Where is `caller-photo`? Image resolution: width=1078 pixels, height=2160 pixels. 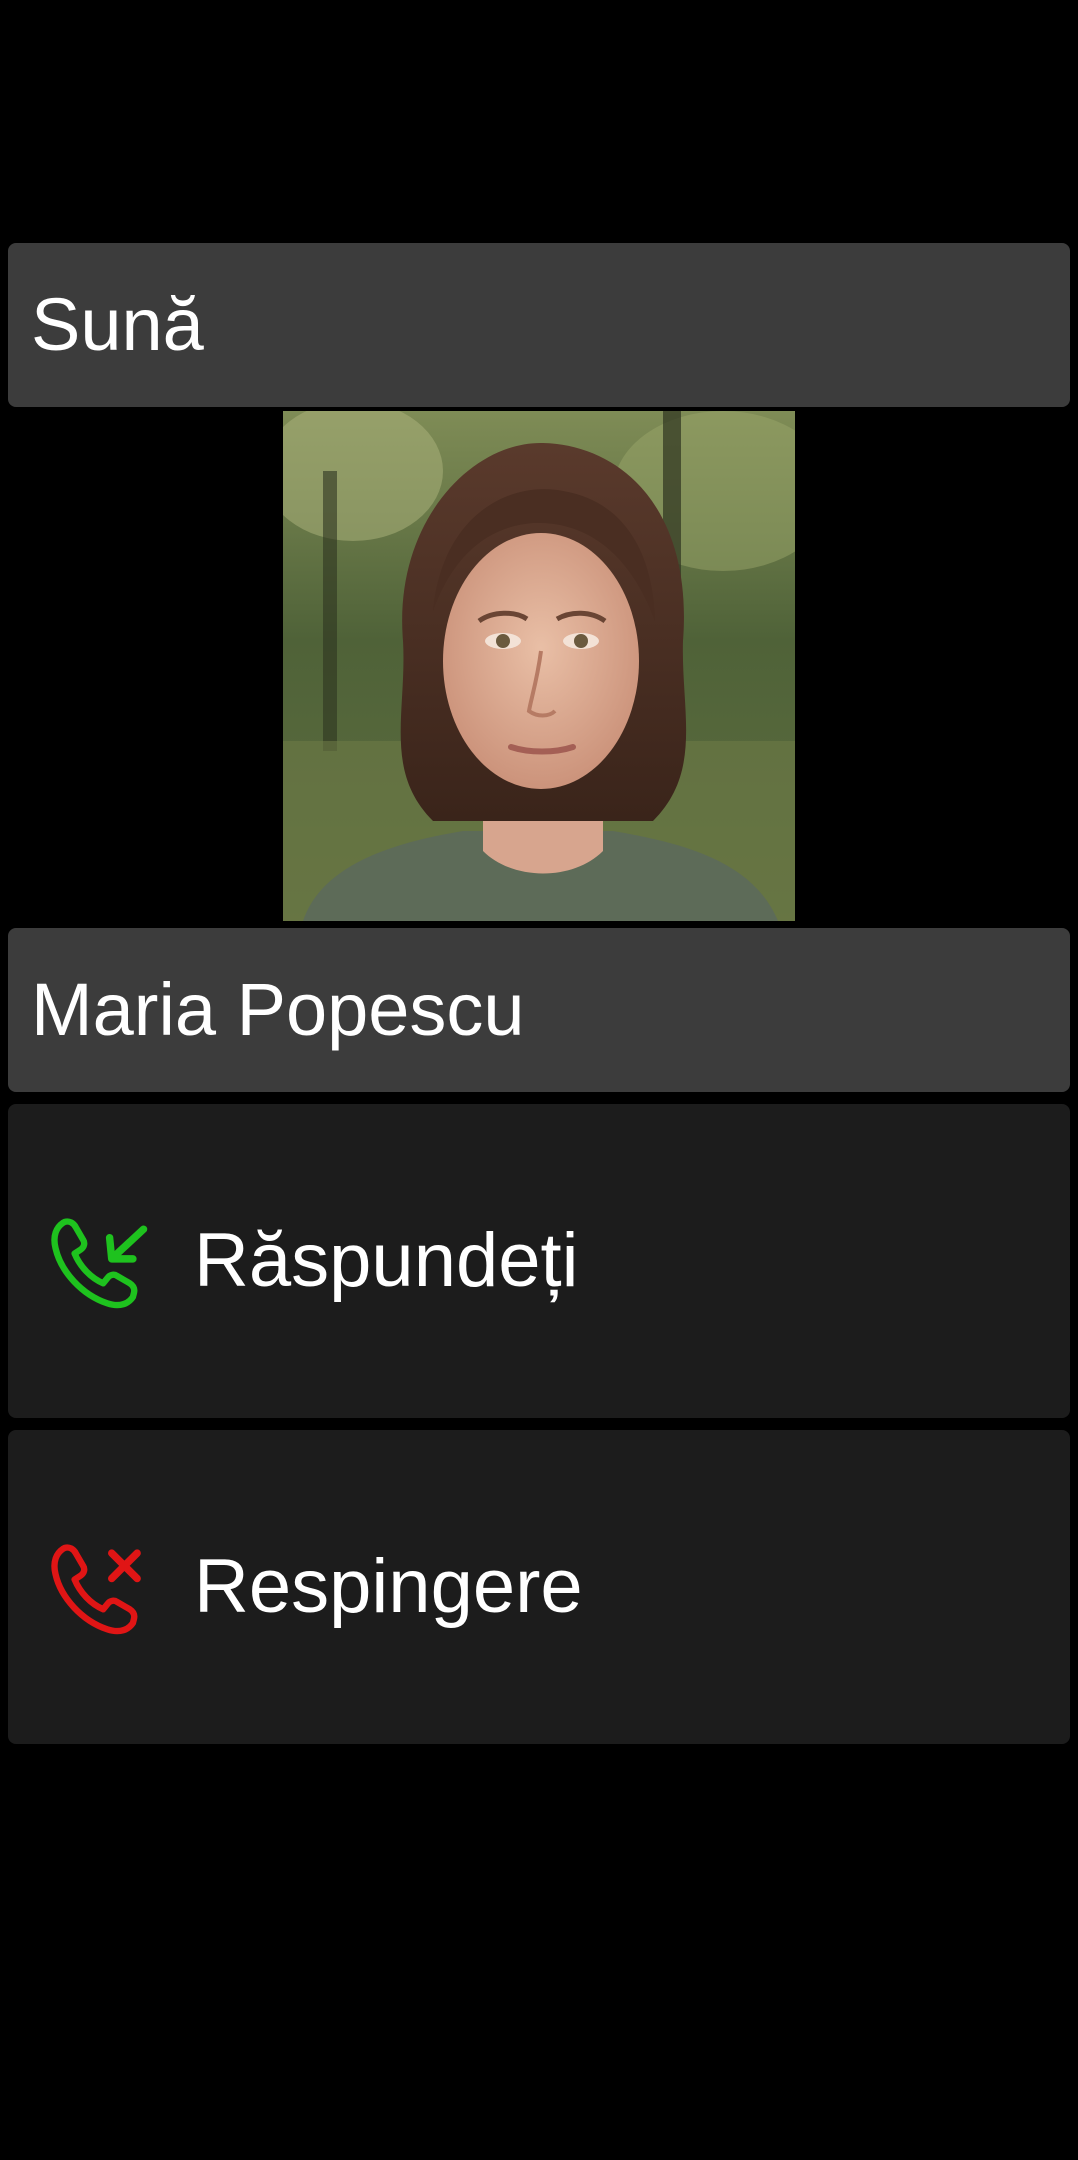
caller-photo is located at coordinates (539, 666).